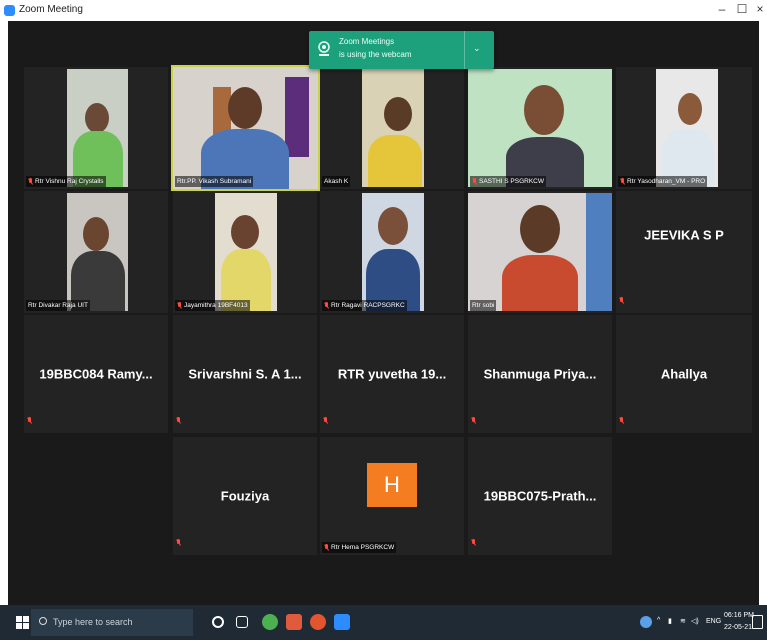 The width and height of the screenshot is (767, 640). Describe the element at coordinates (695, 621) in the screenshot. I see `volume-icon: ◁)` at that location.